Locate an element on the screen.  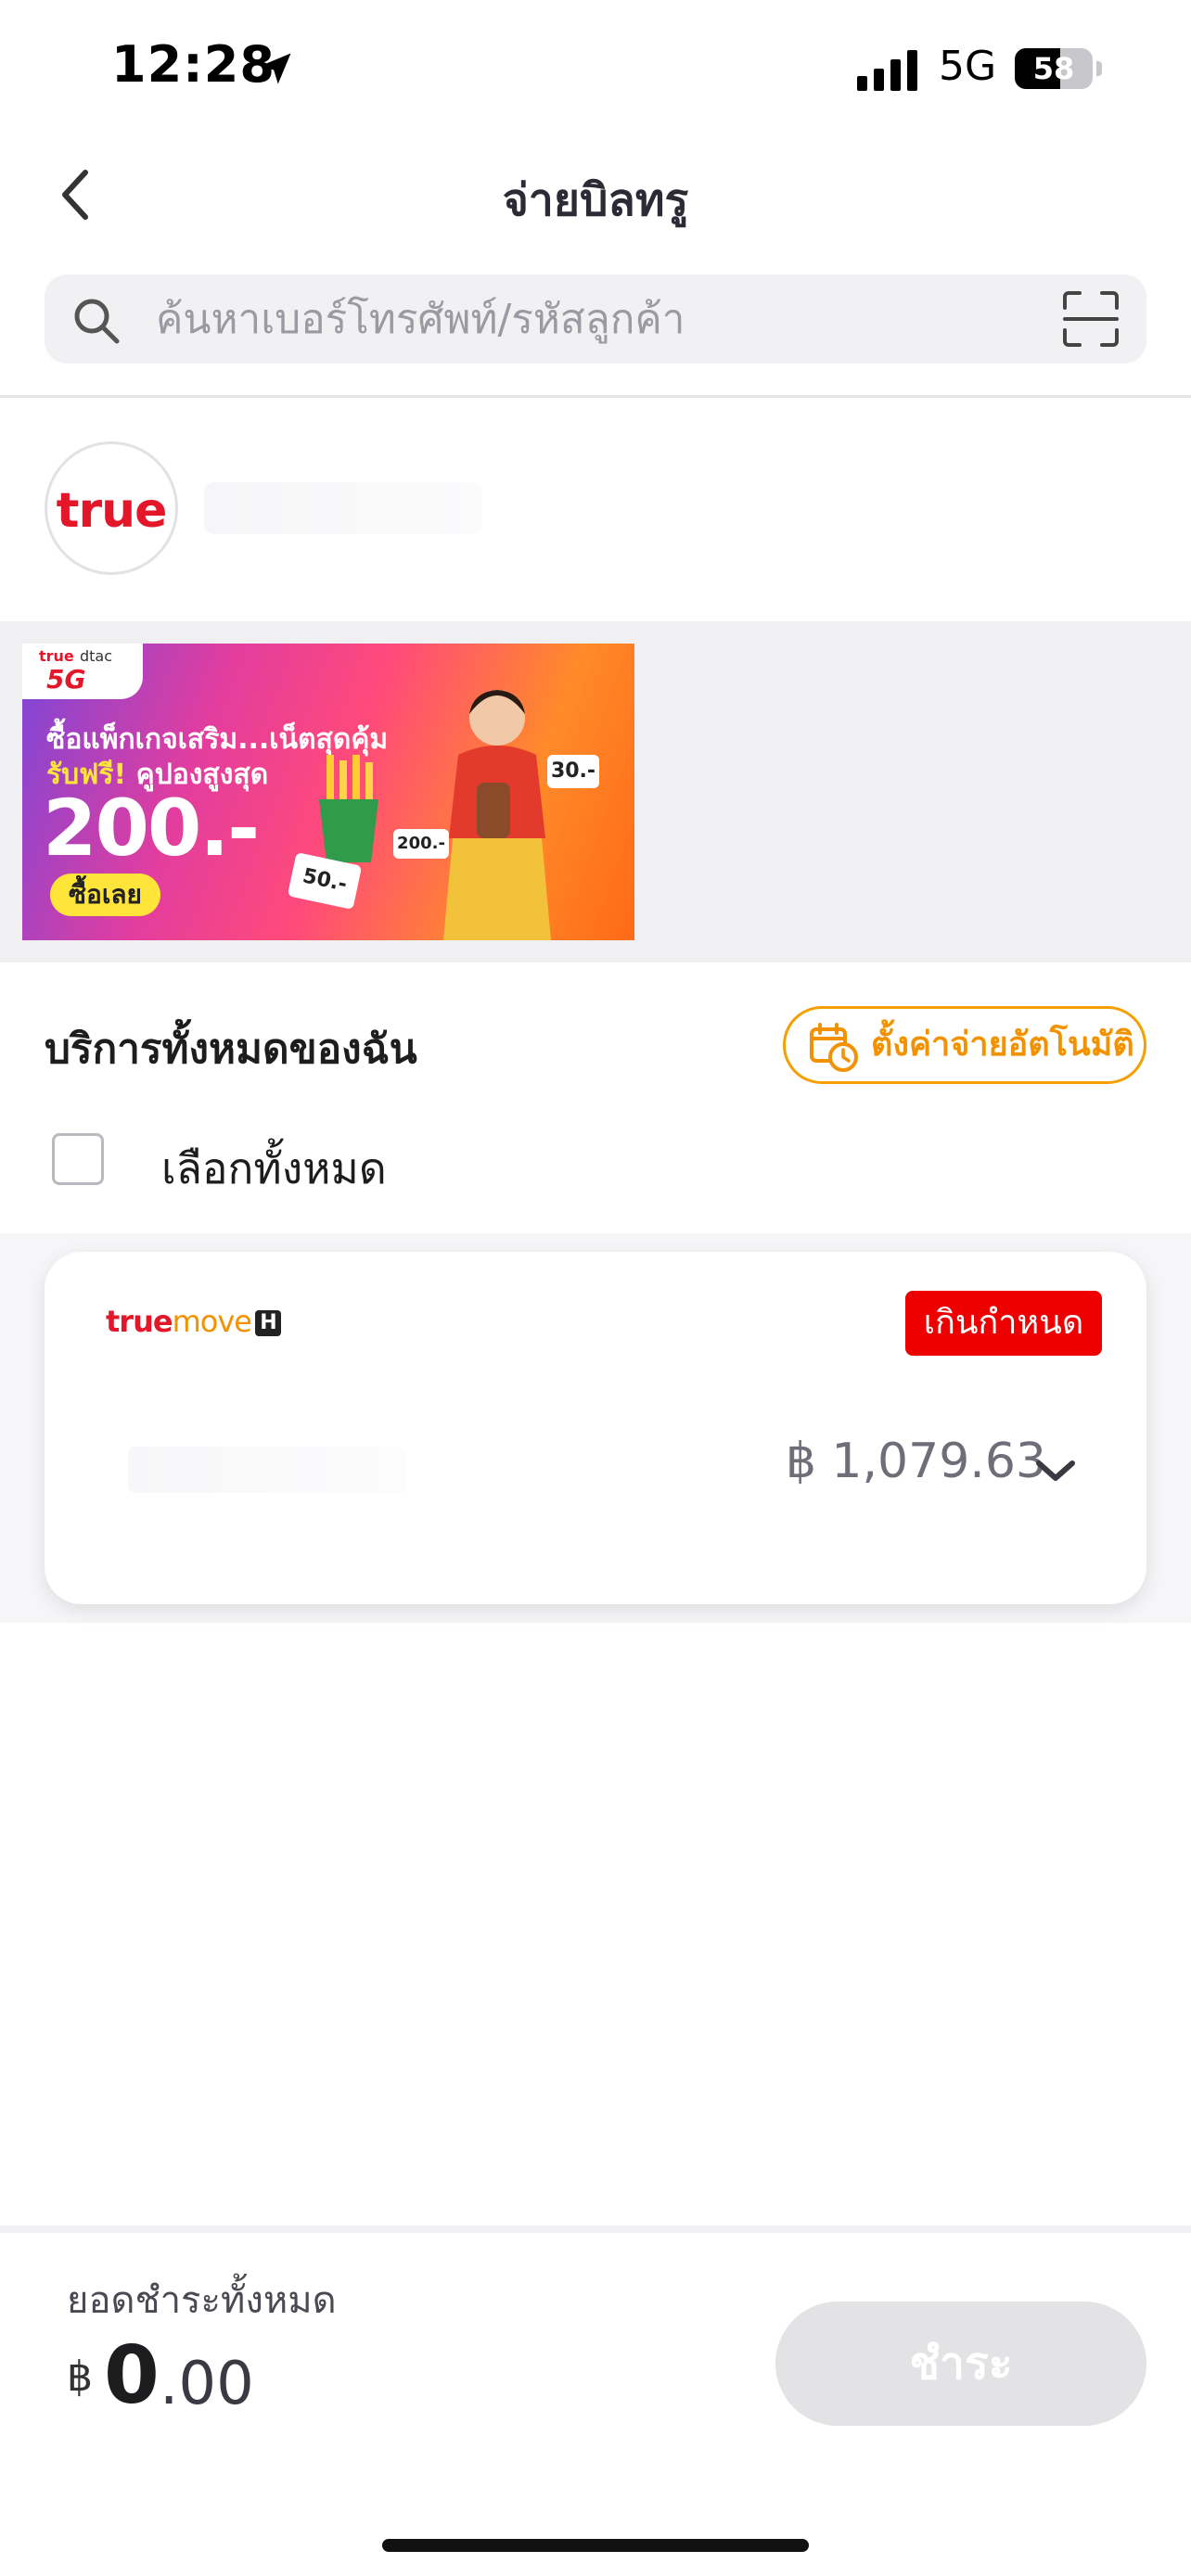
masked-phone-number is located at coordinates (267, 1470).